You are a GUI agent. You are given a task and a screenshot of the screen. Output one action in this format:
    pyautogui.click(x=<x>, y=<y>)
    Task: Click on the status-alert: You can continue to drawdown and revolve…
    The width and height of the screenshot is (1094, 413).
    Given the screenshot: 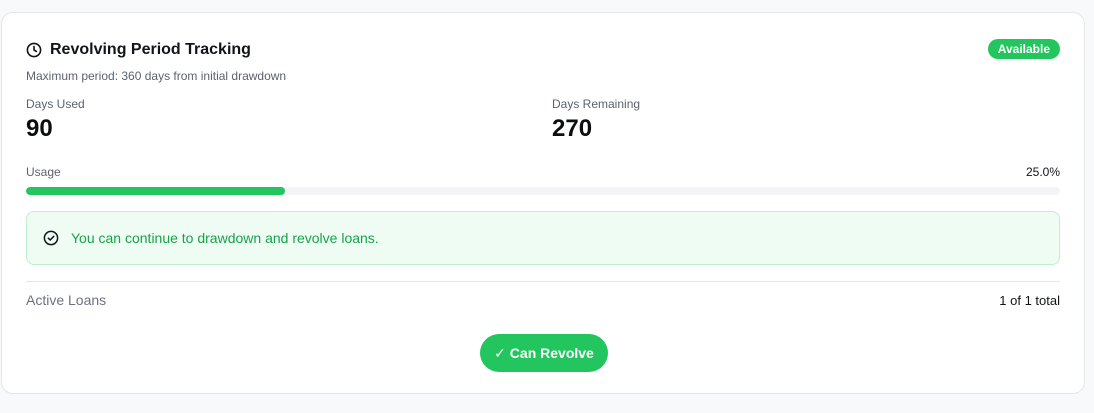 What is the action you would take?
    pyautogui.click(x=543, y=238)
    